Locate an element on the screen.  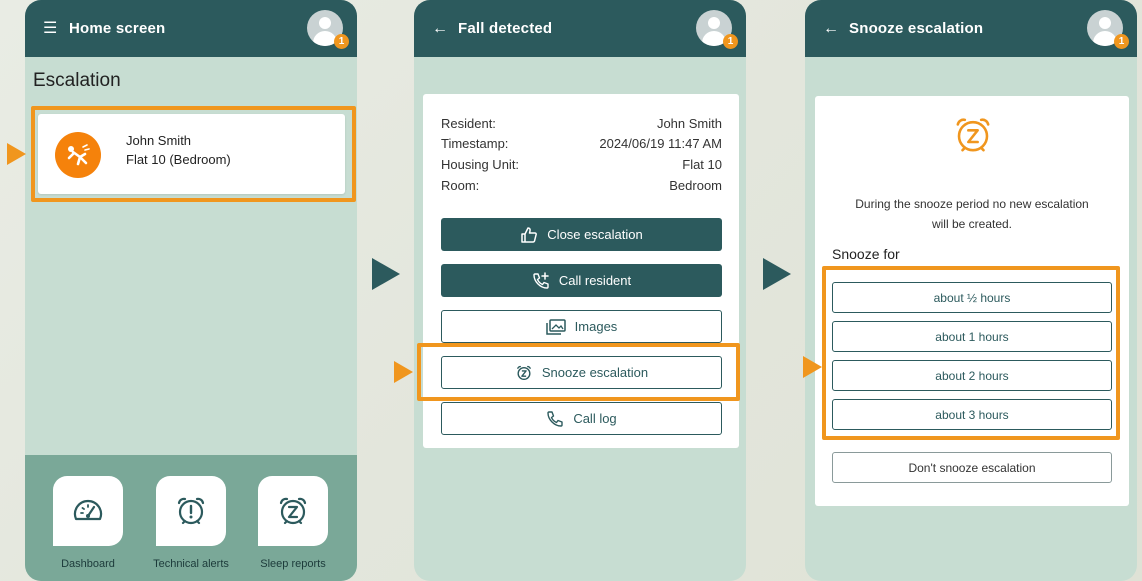
detail-row: Timestamp: 2024/06/19 11:47 AM is located at coordinates (581, 146).